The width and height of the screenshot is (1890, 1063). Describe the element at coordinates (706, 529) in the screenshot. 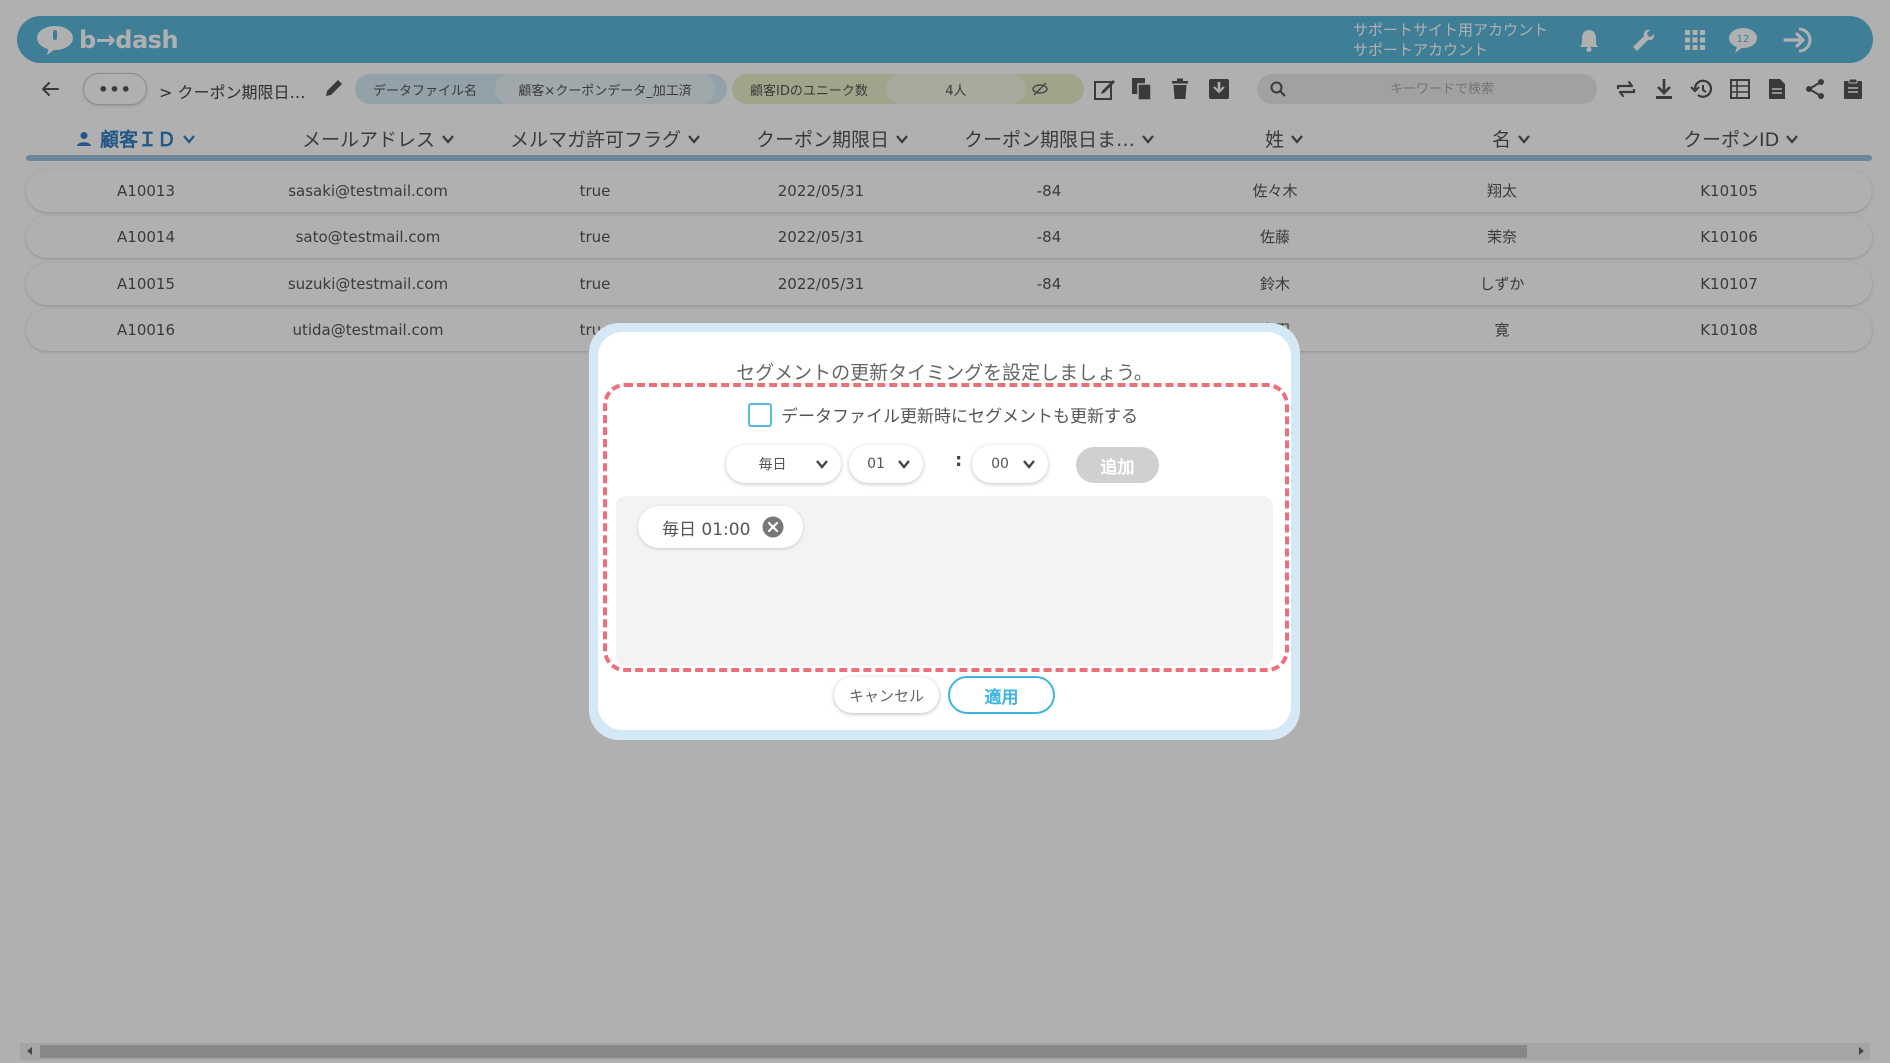

I see `schedule-chip-label: 毎日 01:00` at that location.